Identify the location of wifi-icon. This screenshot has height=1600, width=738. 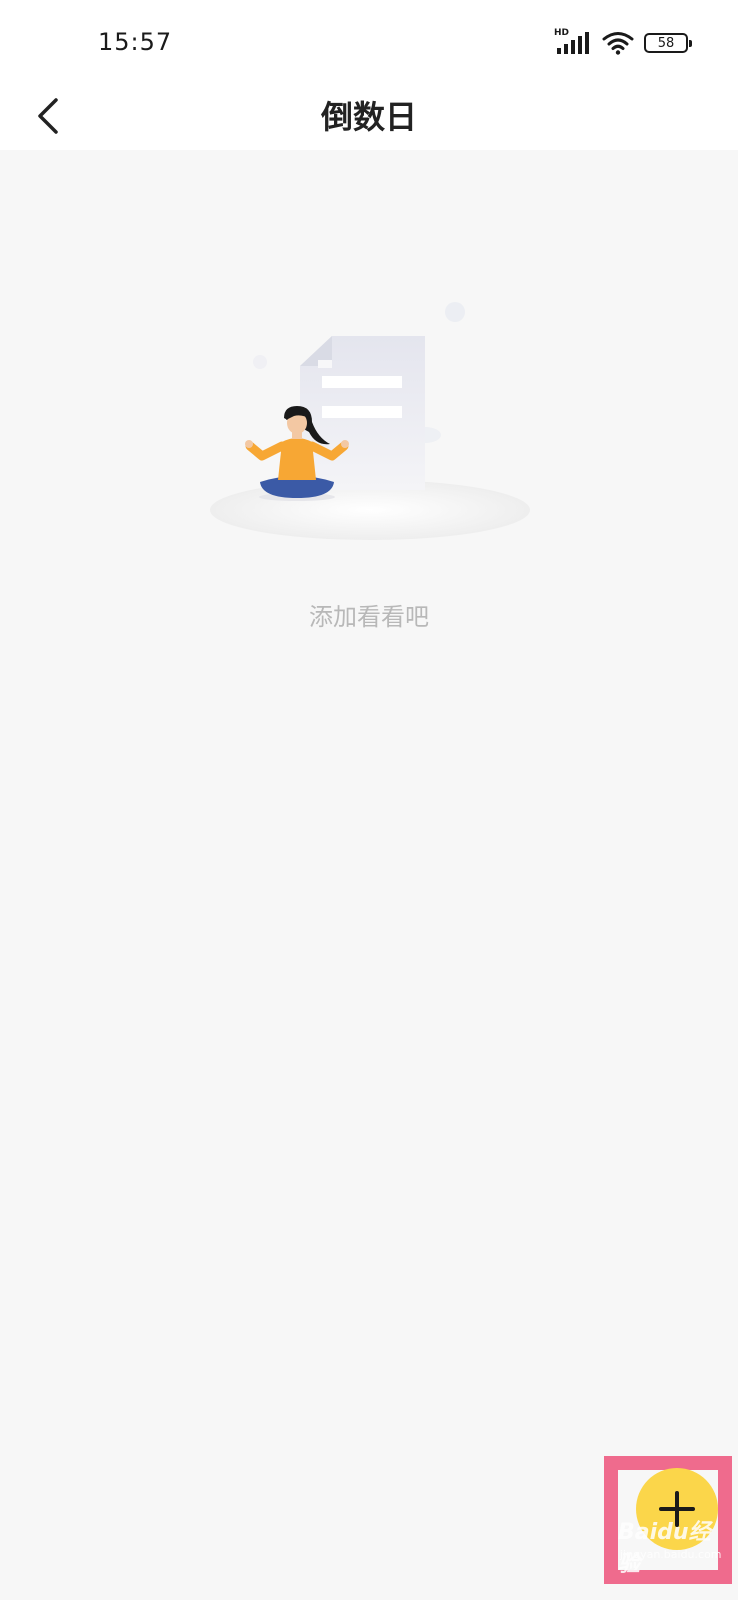
(618, 43).